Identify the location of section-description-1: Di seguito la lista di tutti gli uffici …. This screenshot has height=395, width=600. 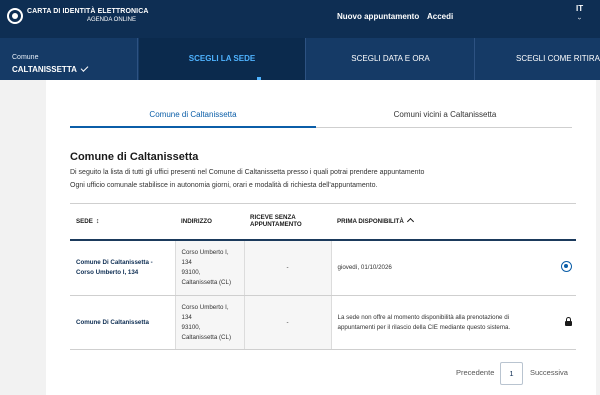
(247, 172).